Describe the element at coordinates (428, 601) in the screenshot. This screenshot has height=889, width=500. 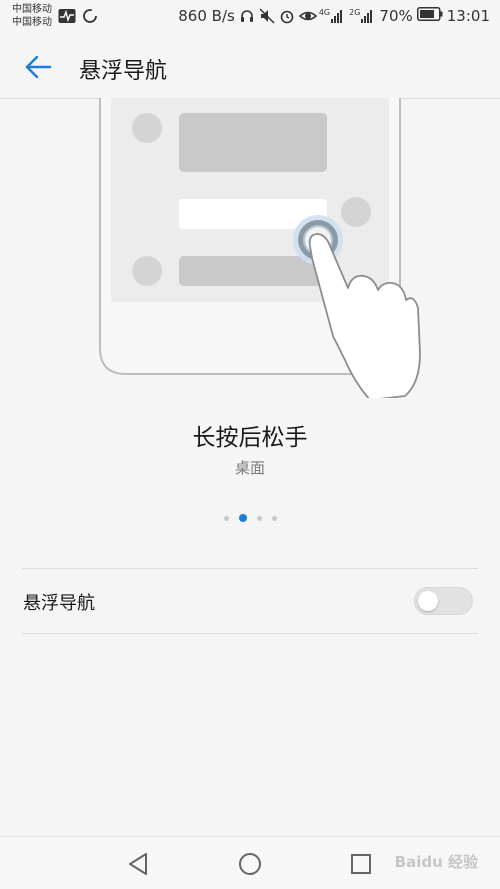
I see `toggle-knob` at that location.